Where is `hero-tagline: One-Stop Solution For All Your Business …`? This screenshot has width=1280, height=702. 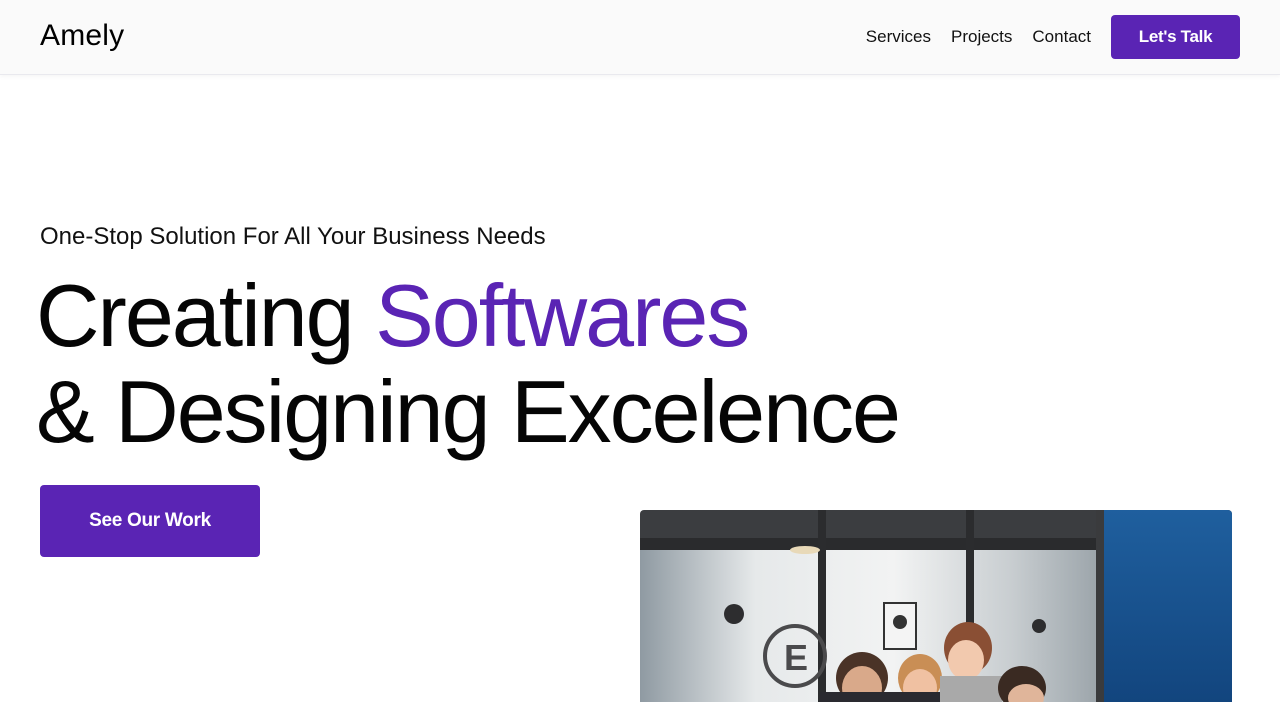 hero-tagline: One-Stop Solution For All Your Business … is located at coordinates (293, 236).